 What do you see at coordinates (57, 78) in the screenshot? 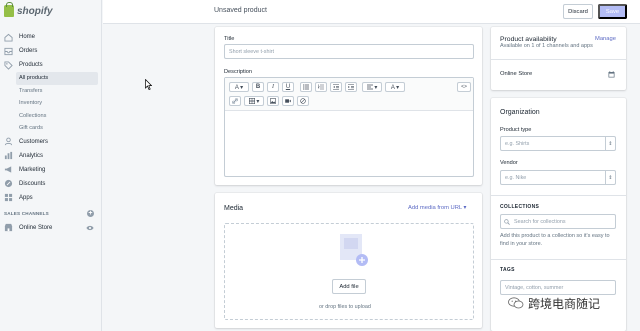
I see `sidebar-subitem-all-products: All products` at bounding box center [57, 78].